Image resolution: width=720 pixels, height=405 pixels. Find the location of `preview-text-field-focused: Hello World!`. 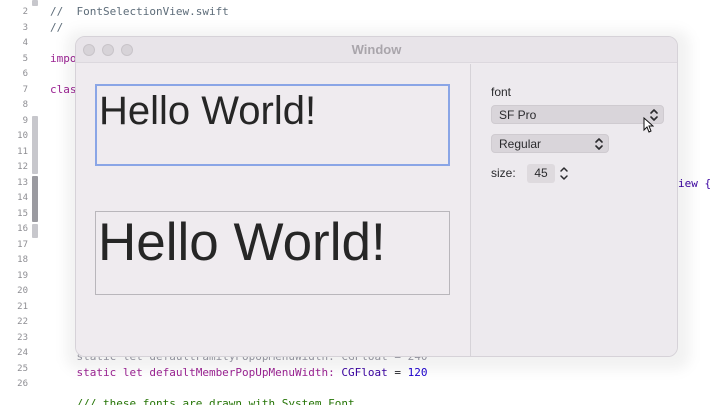

preview-text-field-focused: Hello World! is located at coordinates (272, 125).